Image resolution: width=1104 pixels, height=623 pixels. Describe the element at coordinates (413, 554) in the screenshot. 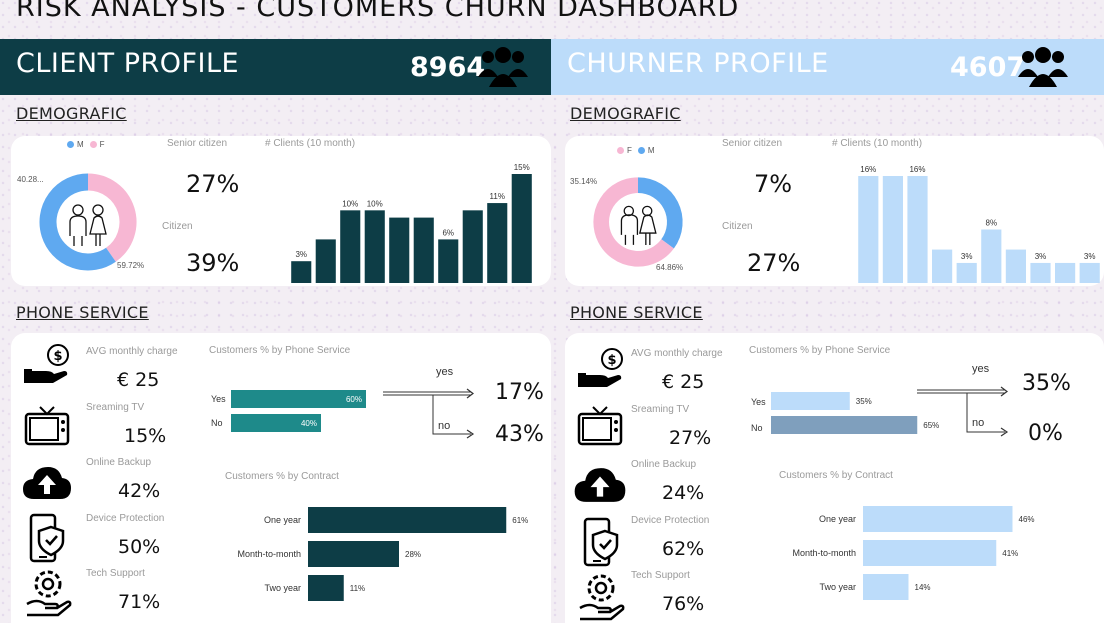

I see `contract-bar-label: 28%` at that location.